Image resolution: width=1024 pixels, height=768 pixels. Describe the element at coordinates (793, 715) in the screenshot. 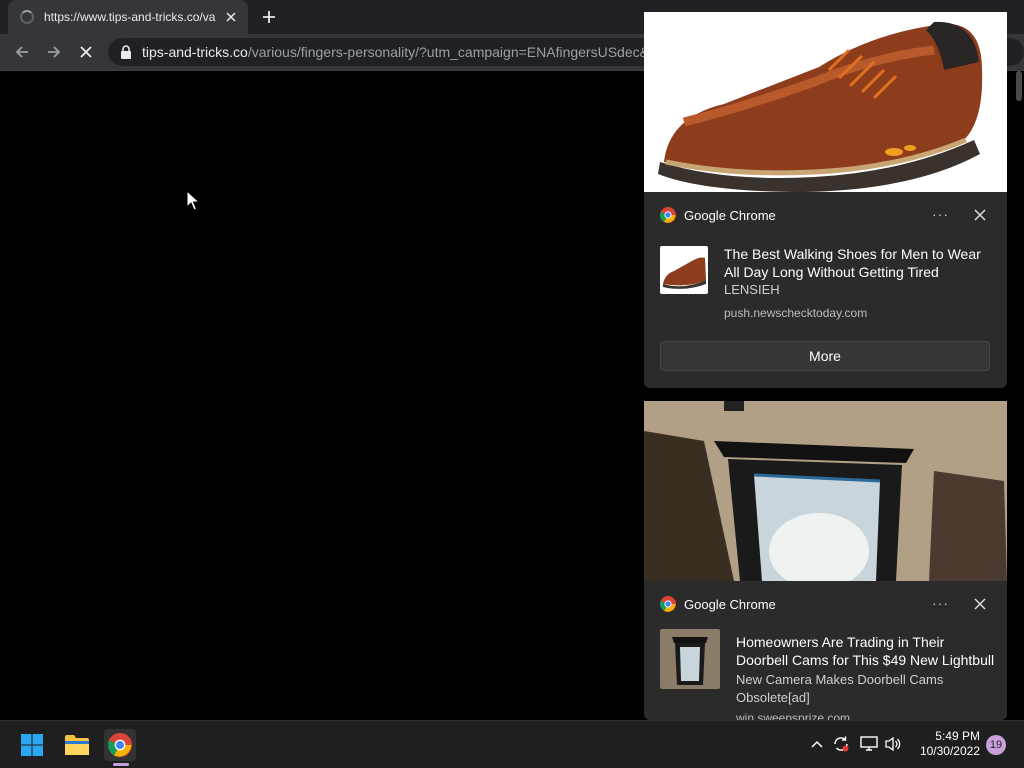

I see `notification-source: win.sweepsprize.com` at that location.